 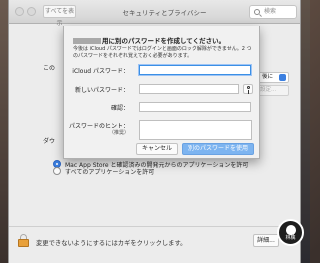 I want to click on cancel-button: キャンセル, so click(x=157, y=149).